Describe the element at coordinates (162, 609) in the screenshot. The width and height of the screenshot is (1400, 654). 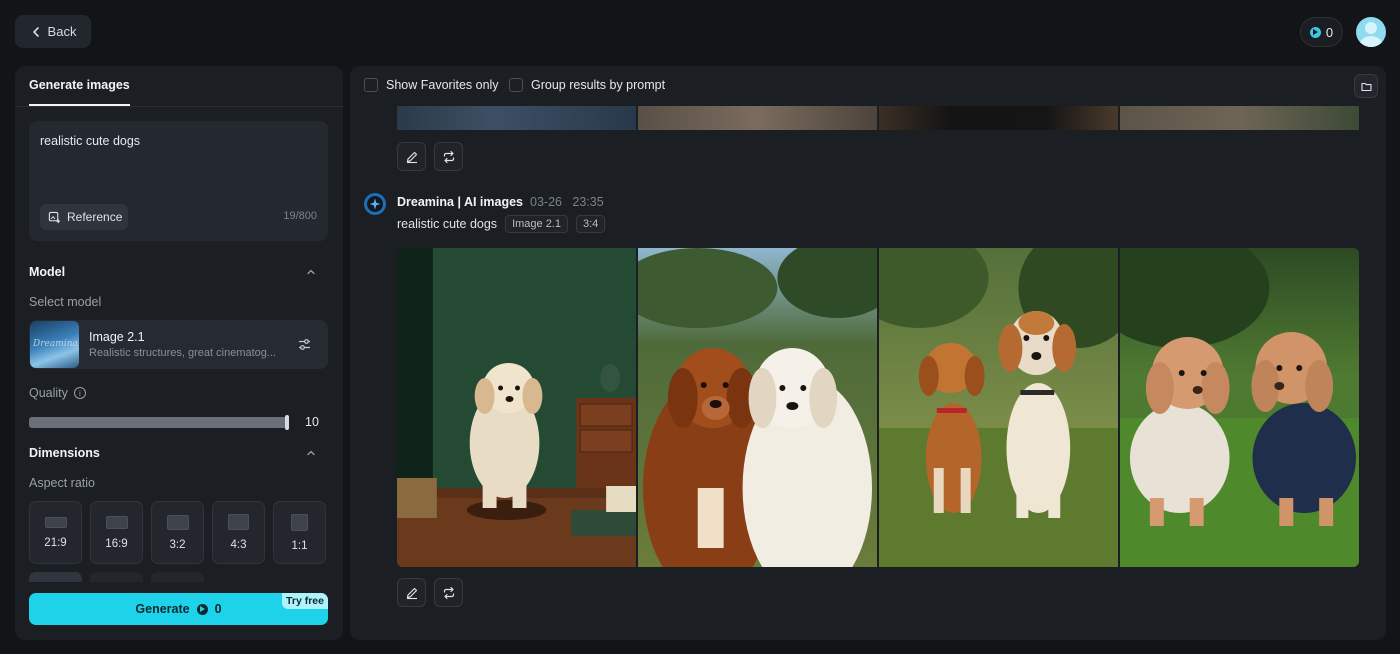
I see `generate-label: Generate` at that location.